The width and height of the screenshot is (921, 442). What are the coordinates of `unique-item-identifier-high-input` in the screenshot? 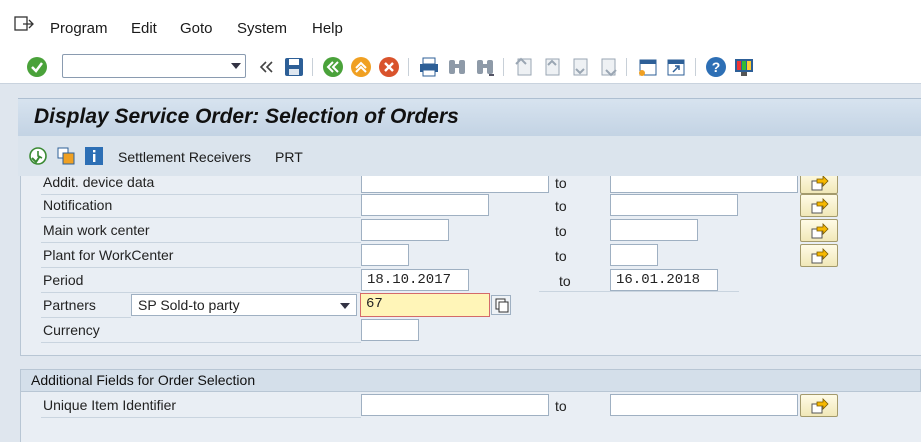 It's located at (704, 405).